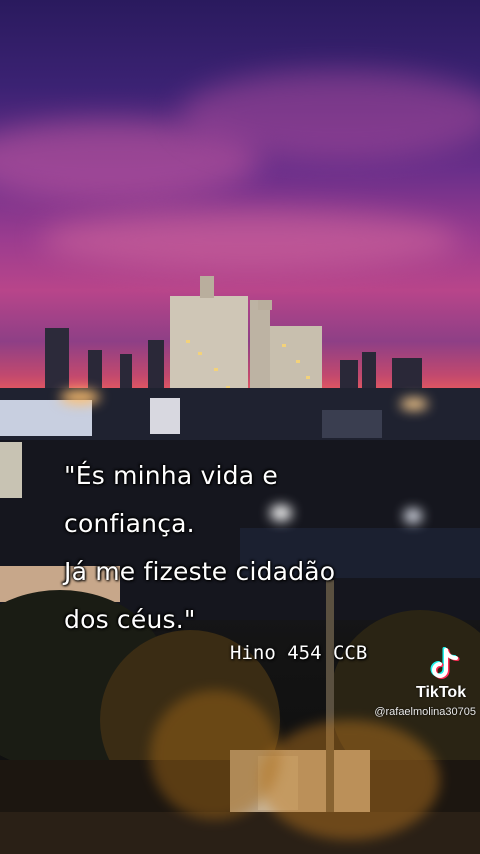  I want to click on quote-line: dos céus.", so click(130, 619).